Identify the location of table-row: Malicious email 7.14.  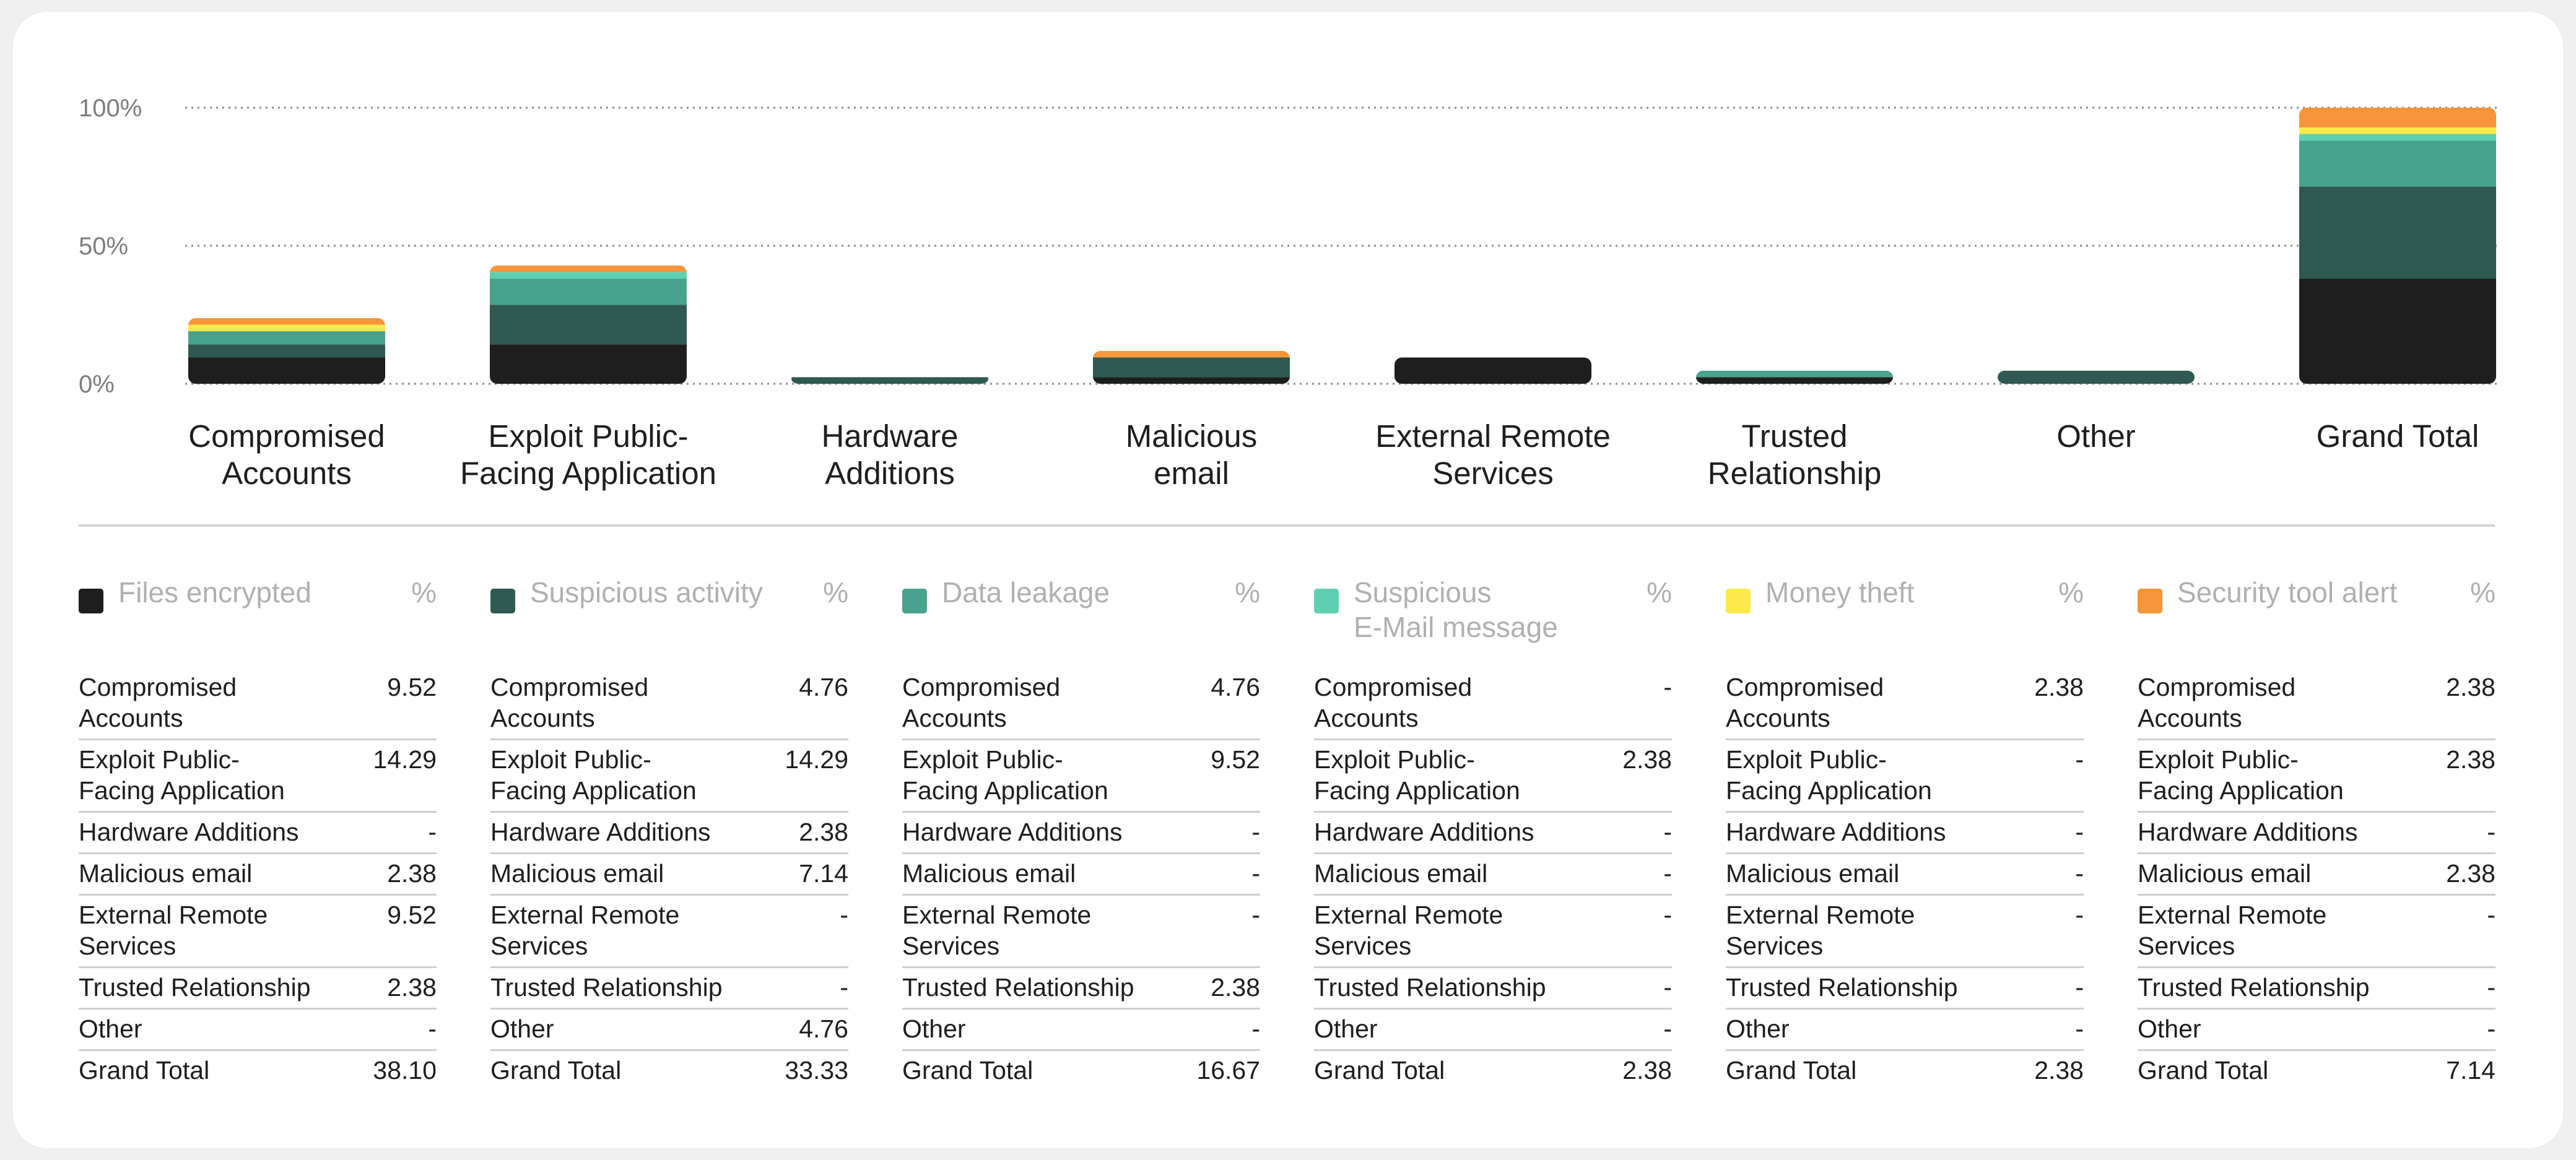
(669, 873).